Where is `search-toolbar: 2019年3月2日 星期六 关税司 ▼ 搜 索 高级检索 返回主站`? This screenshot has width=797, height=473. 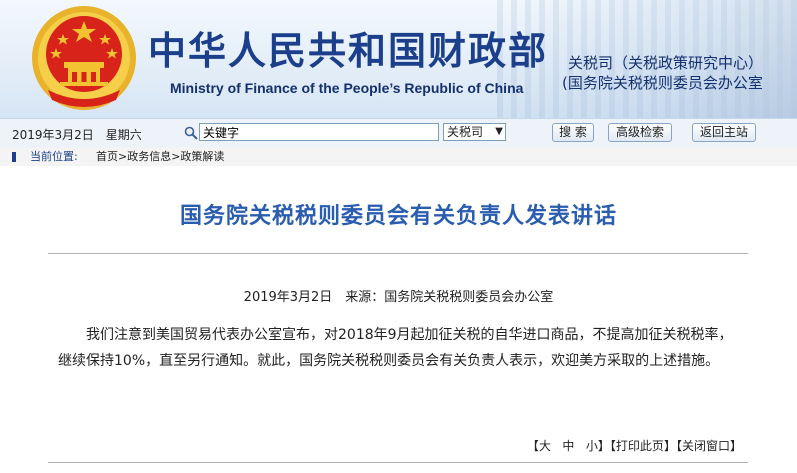
search-toolbar: 2019年3月2日 星期六 关税司 ▼ 搜 索 高级检索 返回主站 is located at coordinates (398, 133).